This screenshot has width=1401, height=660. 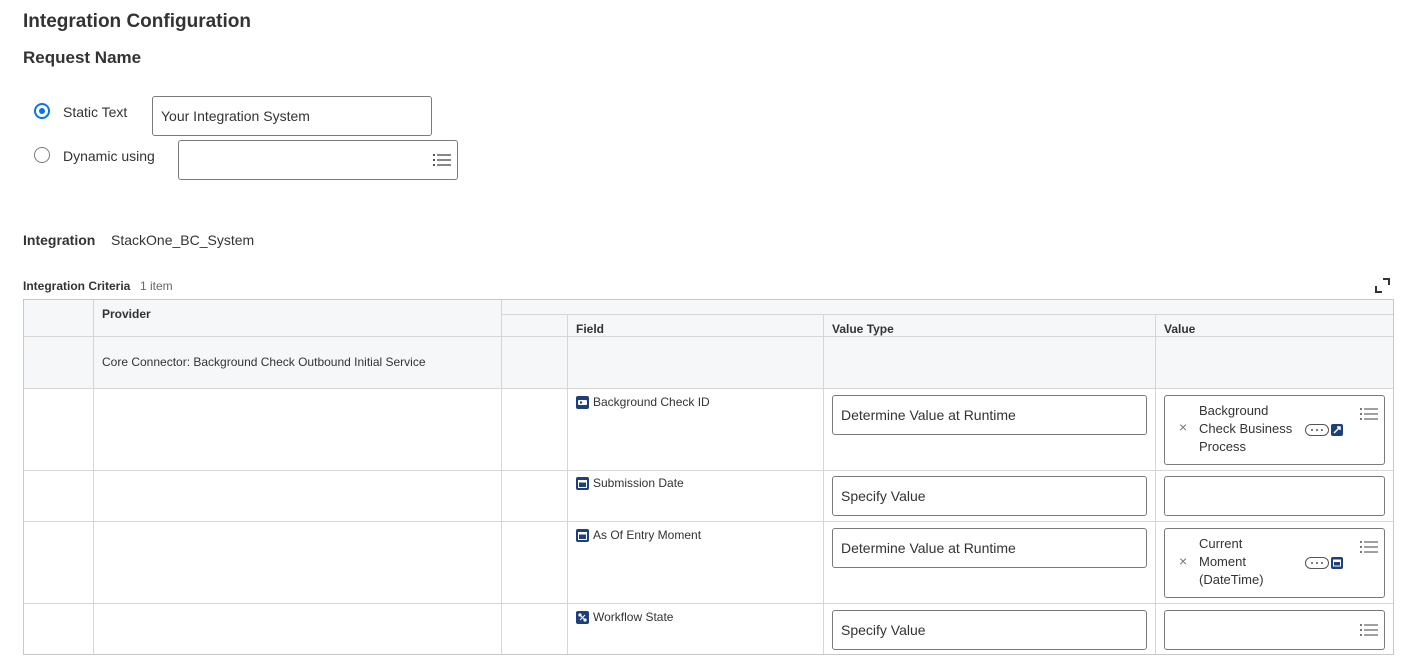 What do you see at coordinates (1180, 329) in the screenshot?
I see `col-header-value: Value` at bounding box center [1180, 329].